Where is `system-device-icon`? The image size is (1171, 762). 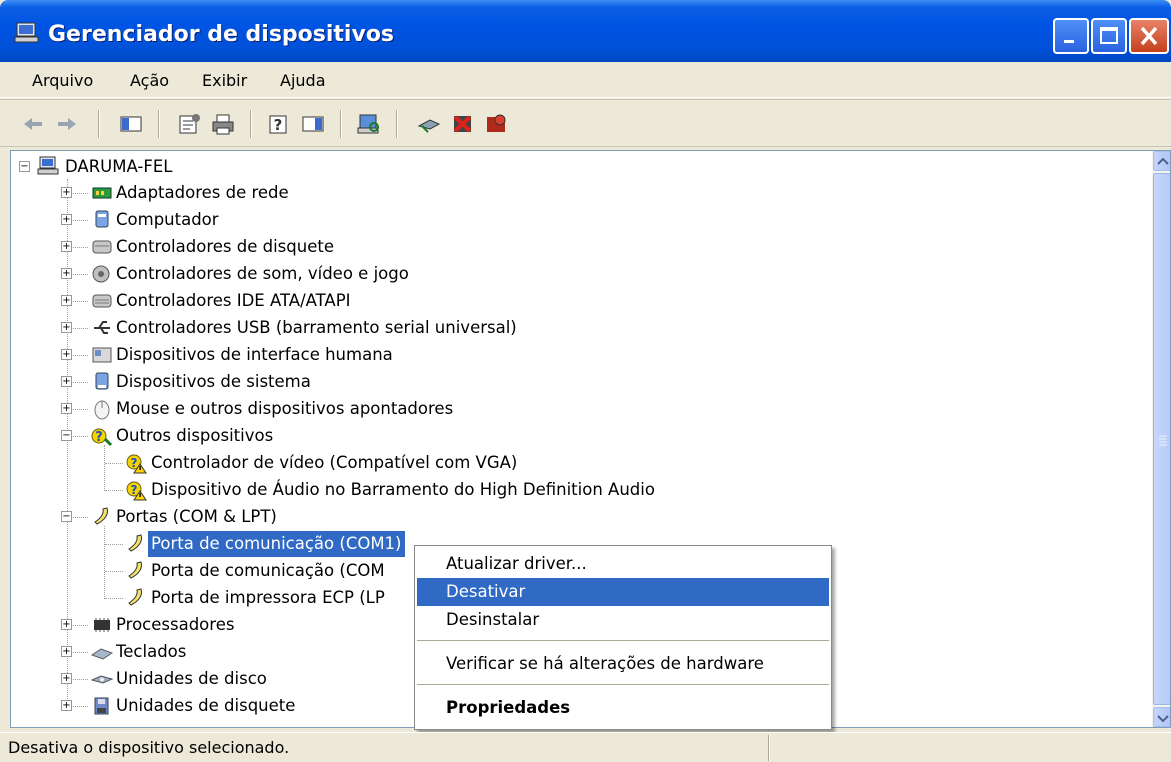
system-device-icon is located at coordinates (102, 381).